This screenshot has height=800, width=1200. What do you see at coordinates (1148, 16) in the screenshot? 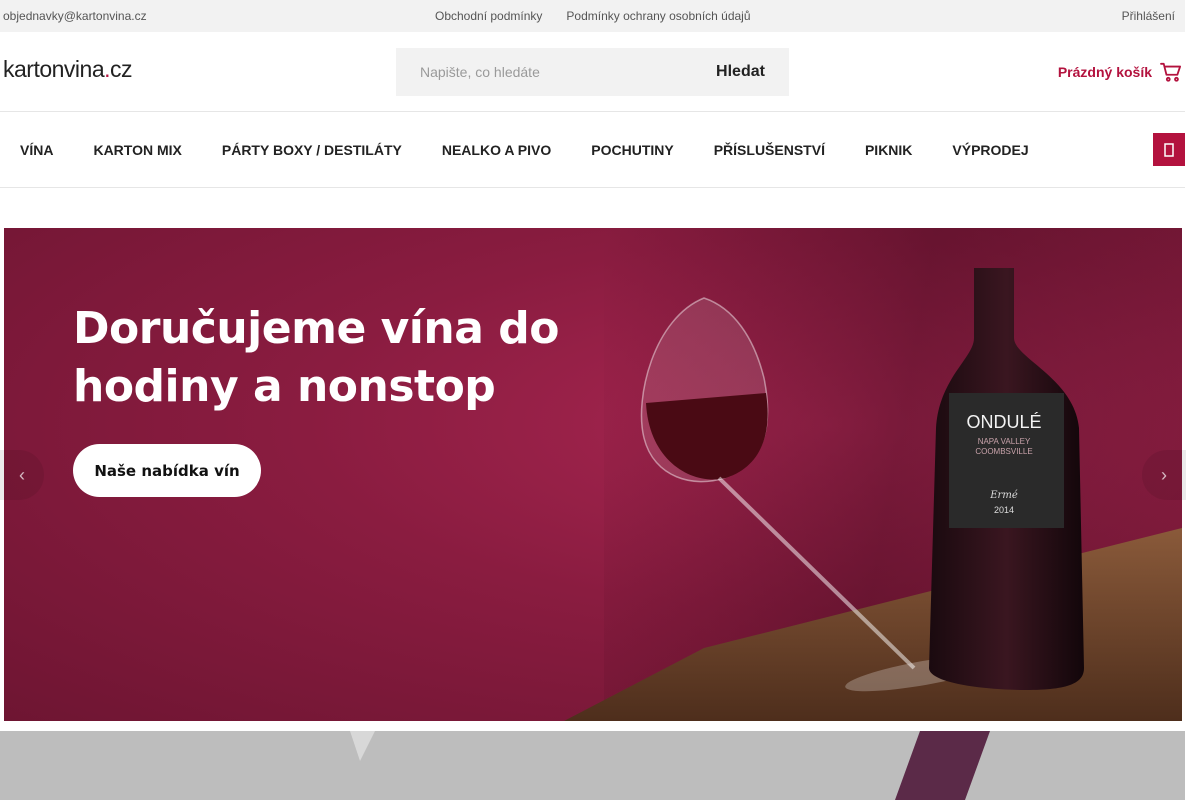
I see `login-link: Přihlášení` at bounding box center [1148, 16].